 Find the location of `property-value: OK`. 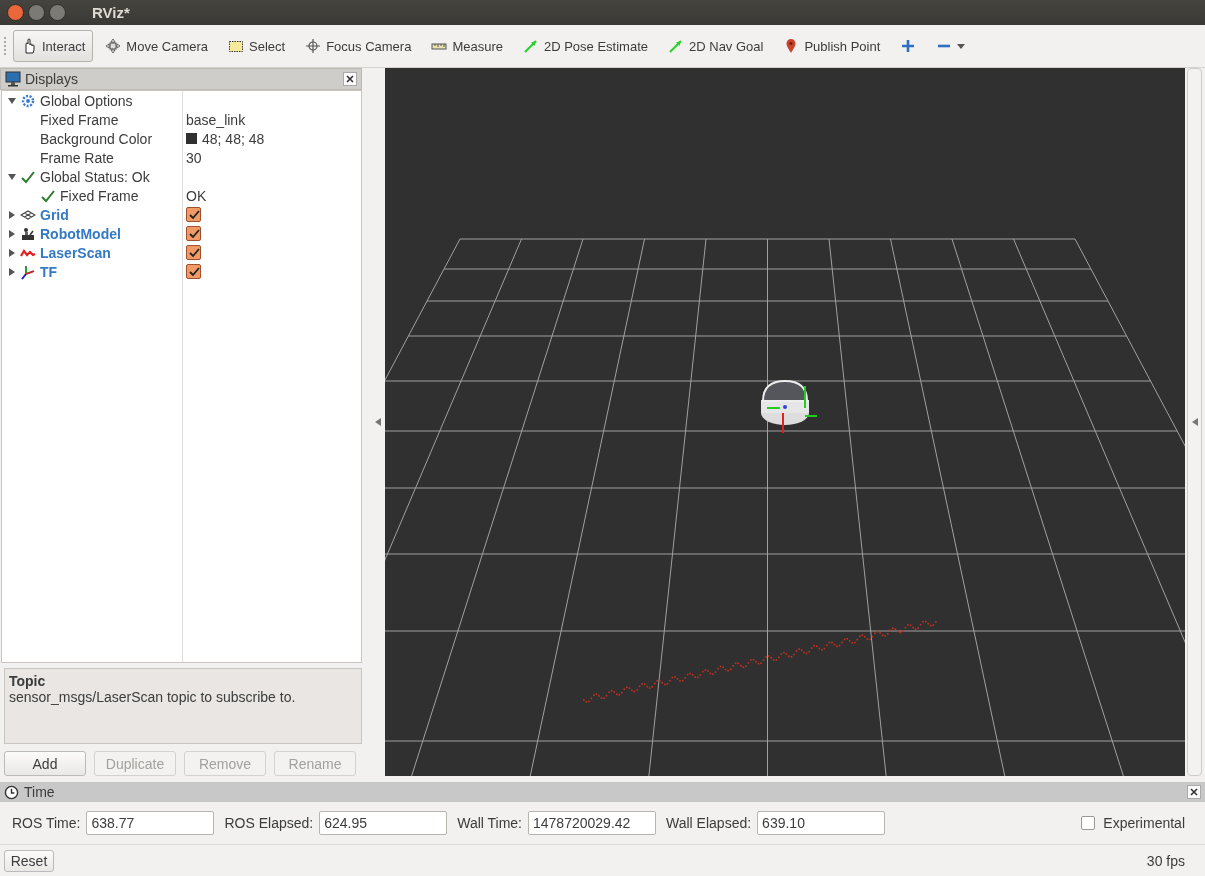

property-value: OK is located at coordinates (196, 195).